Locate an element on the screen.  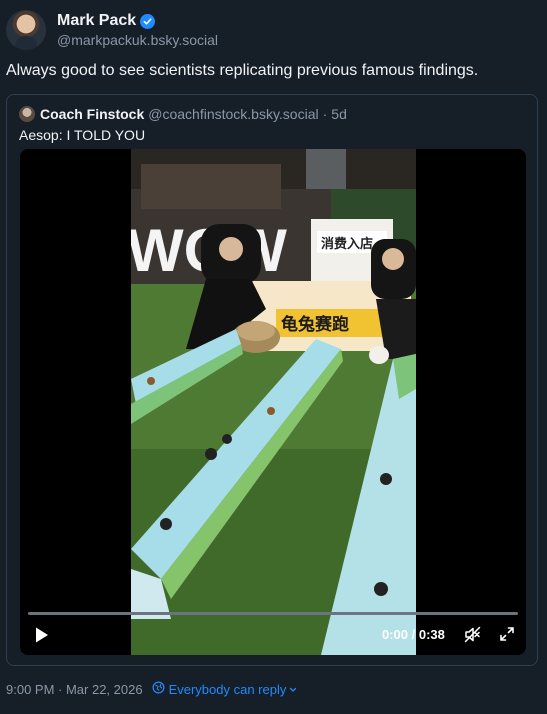
fullscreen-icon is located at coordinates (507, 634).